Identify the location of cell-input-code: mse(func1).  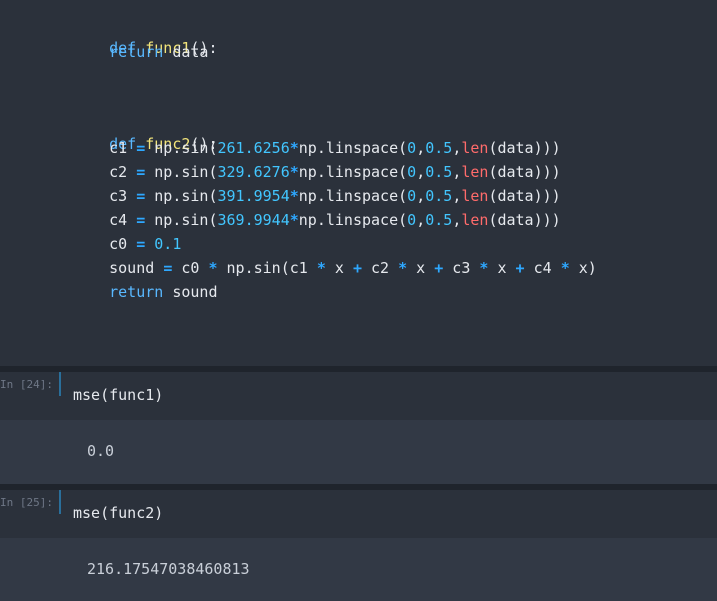
(118, 395).